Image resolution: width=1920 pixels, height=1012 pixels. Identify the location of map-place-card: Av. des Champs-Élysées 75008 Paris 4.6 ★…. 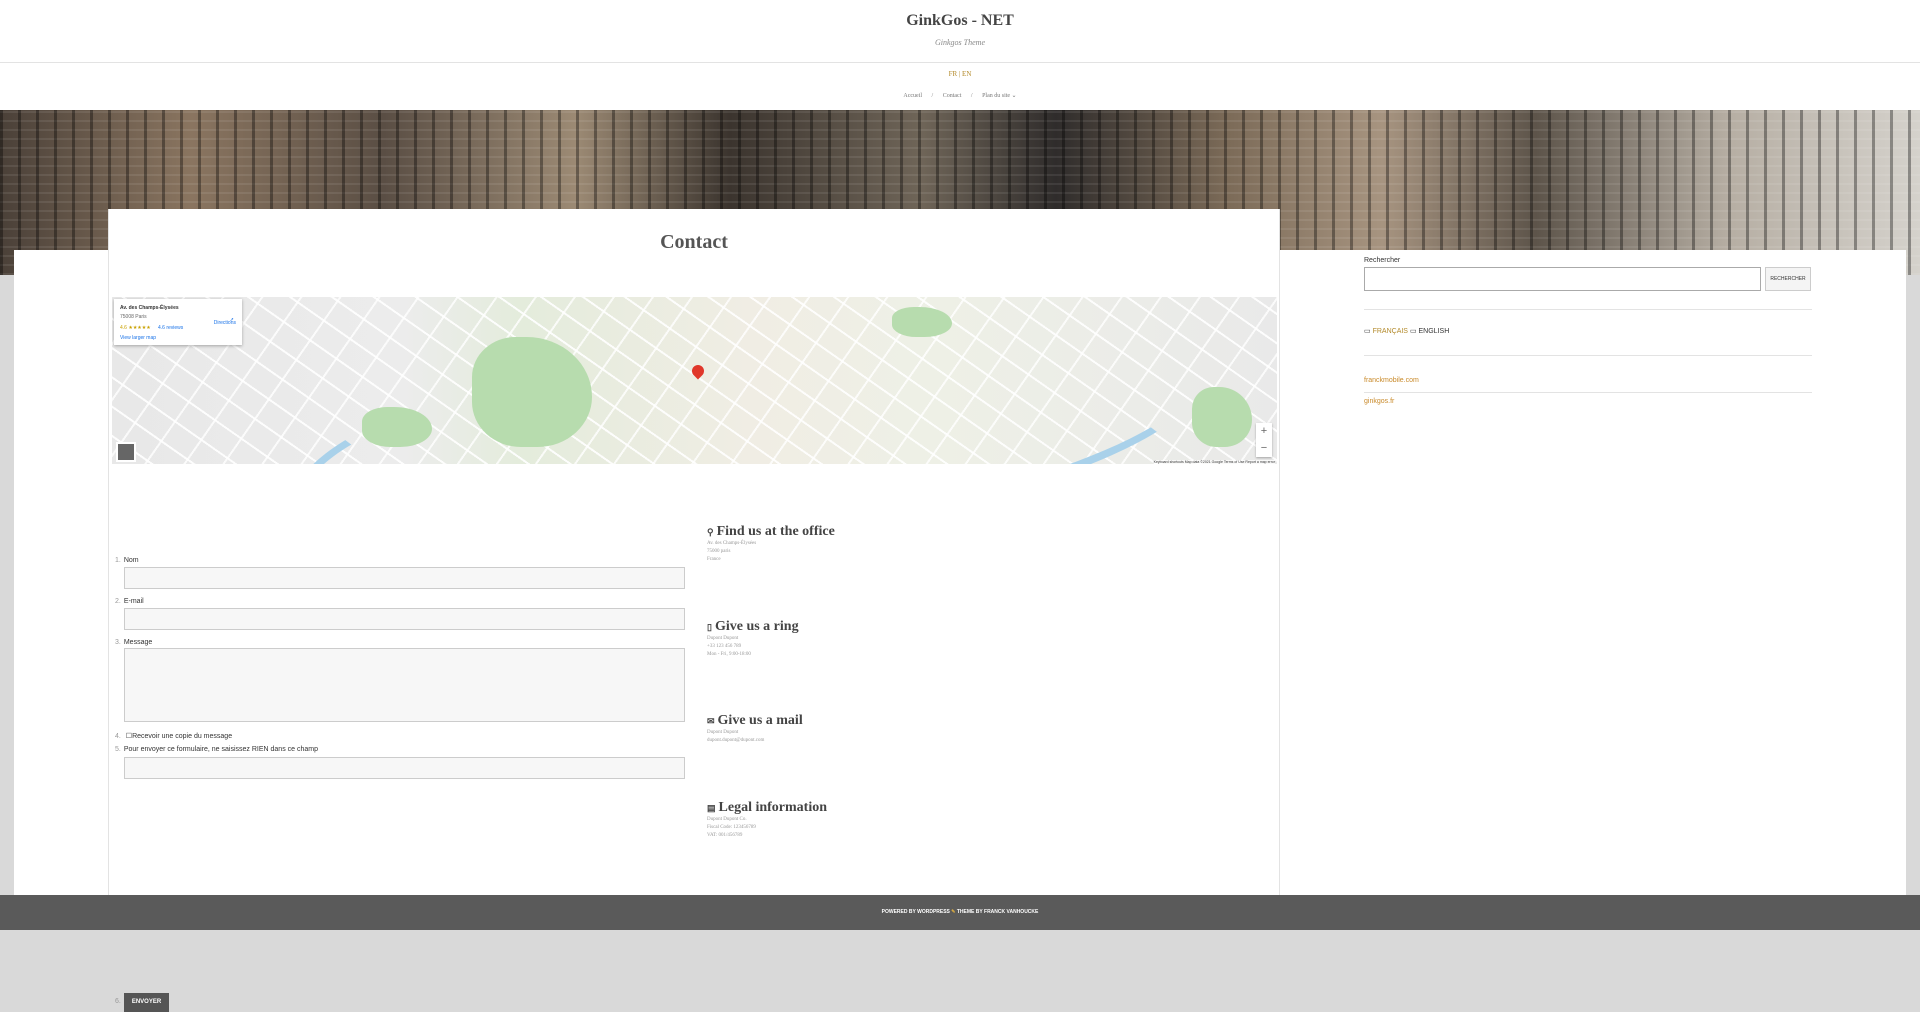
(178, 322).